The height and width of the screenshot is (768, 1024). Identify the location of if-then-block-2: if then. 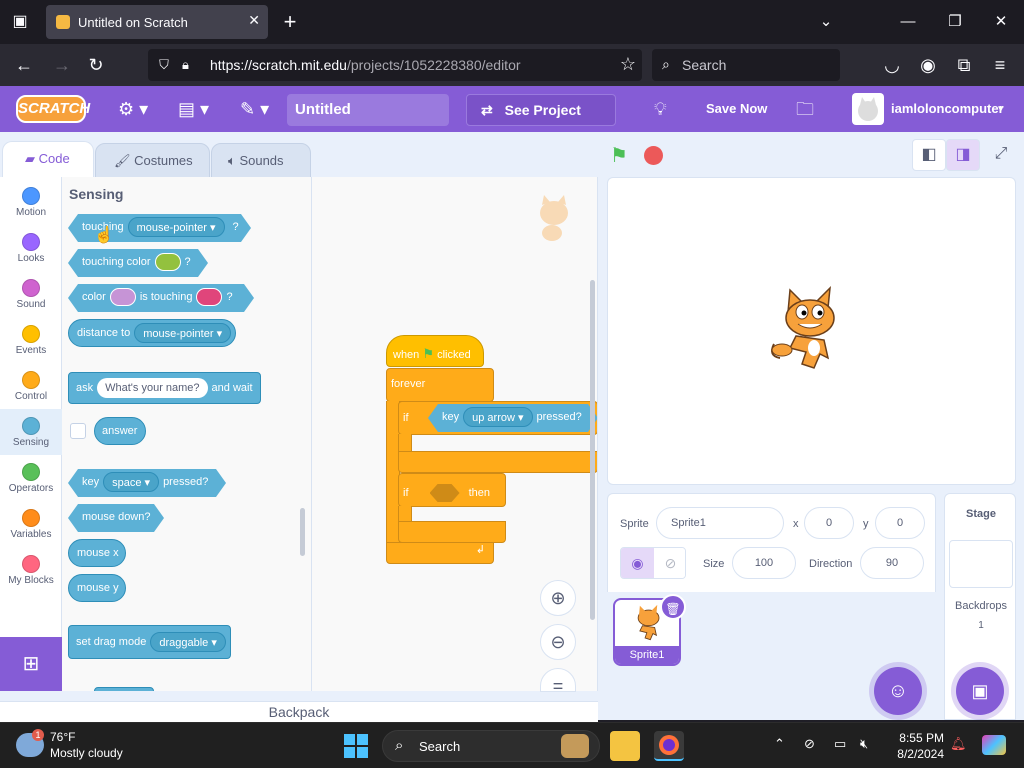
(452, 490).